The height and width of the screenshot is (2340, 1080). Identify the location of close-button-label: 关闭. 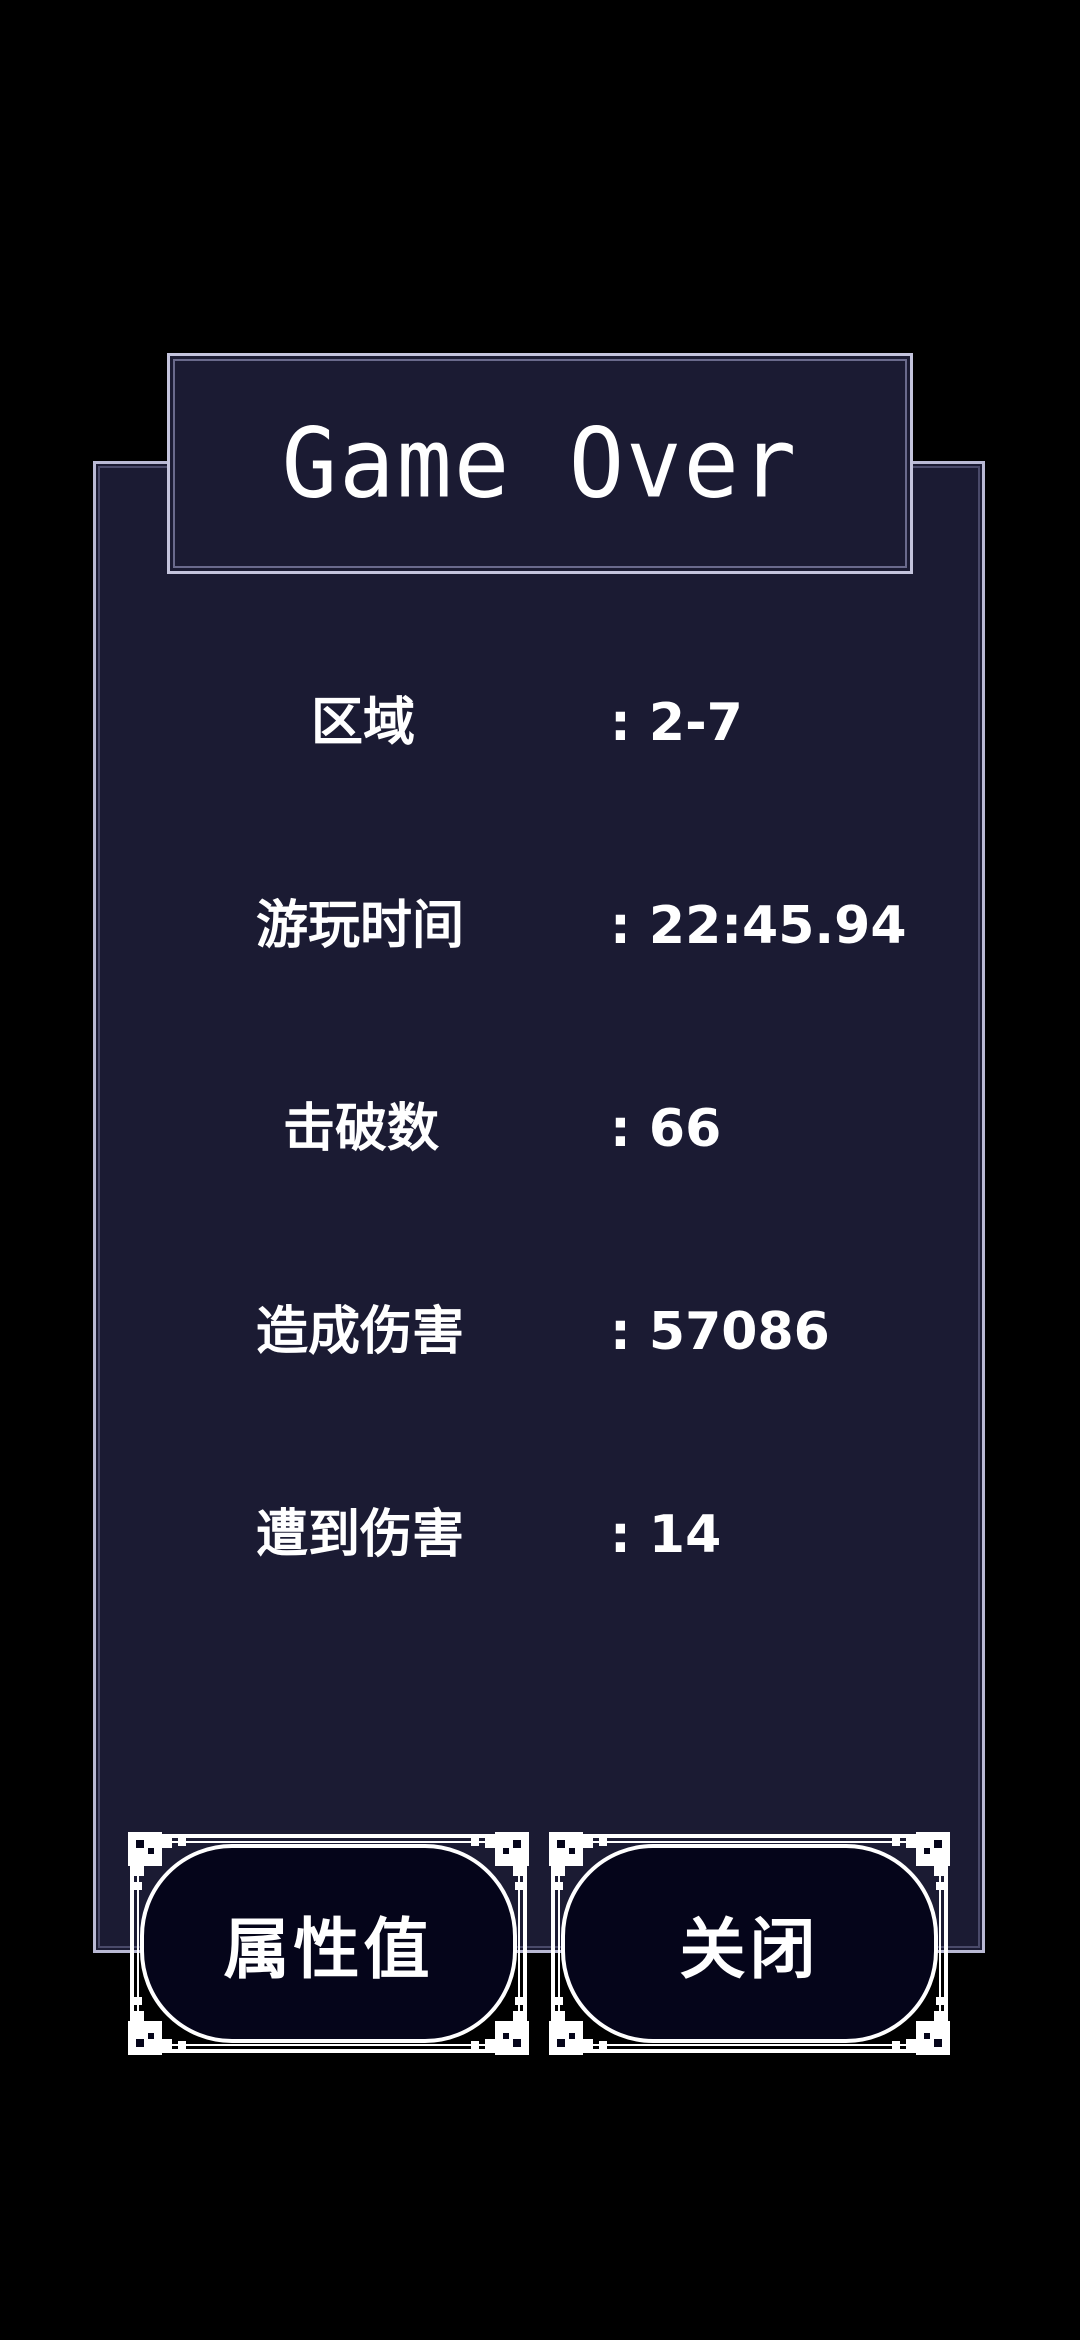
(749, 1949).